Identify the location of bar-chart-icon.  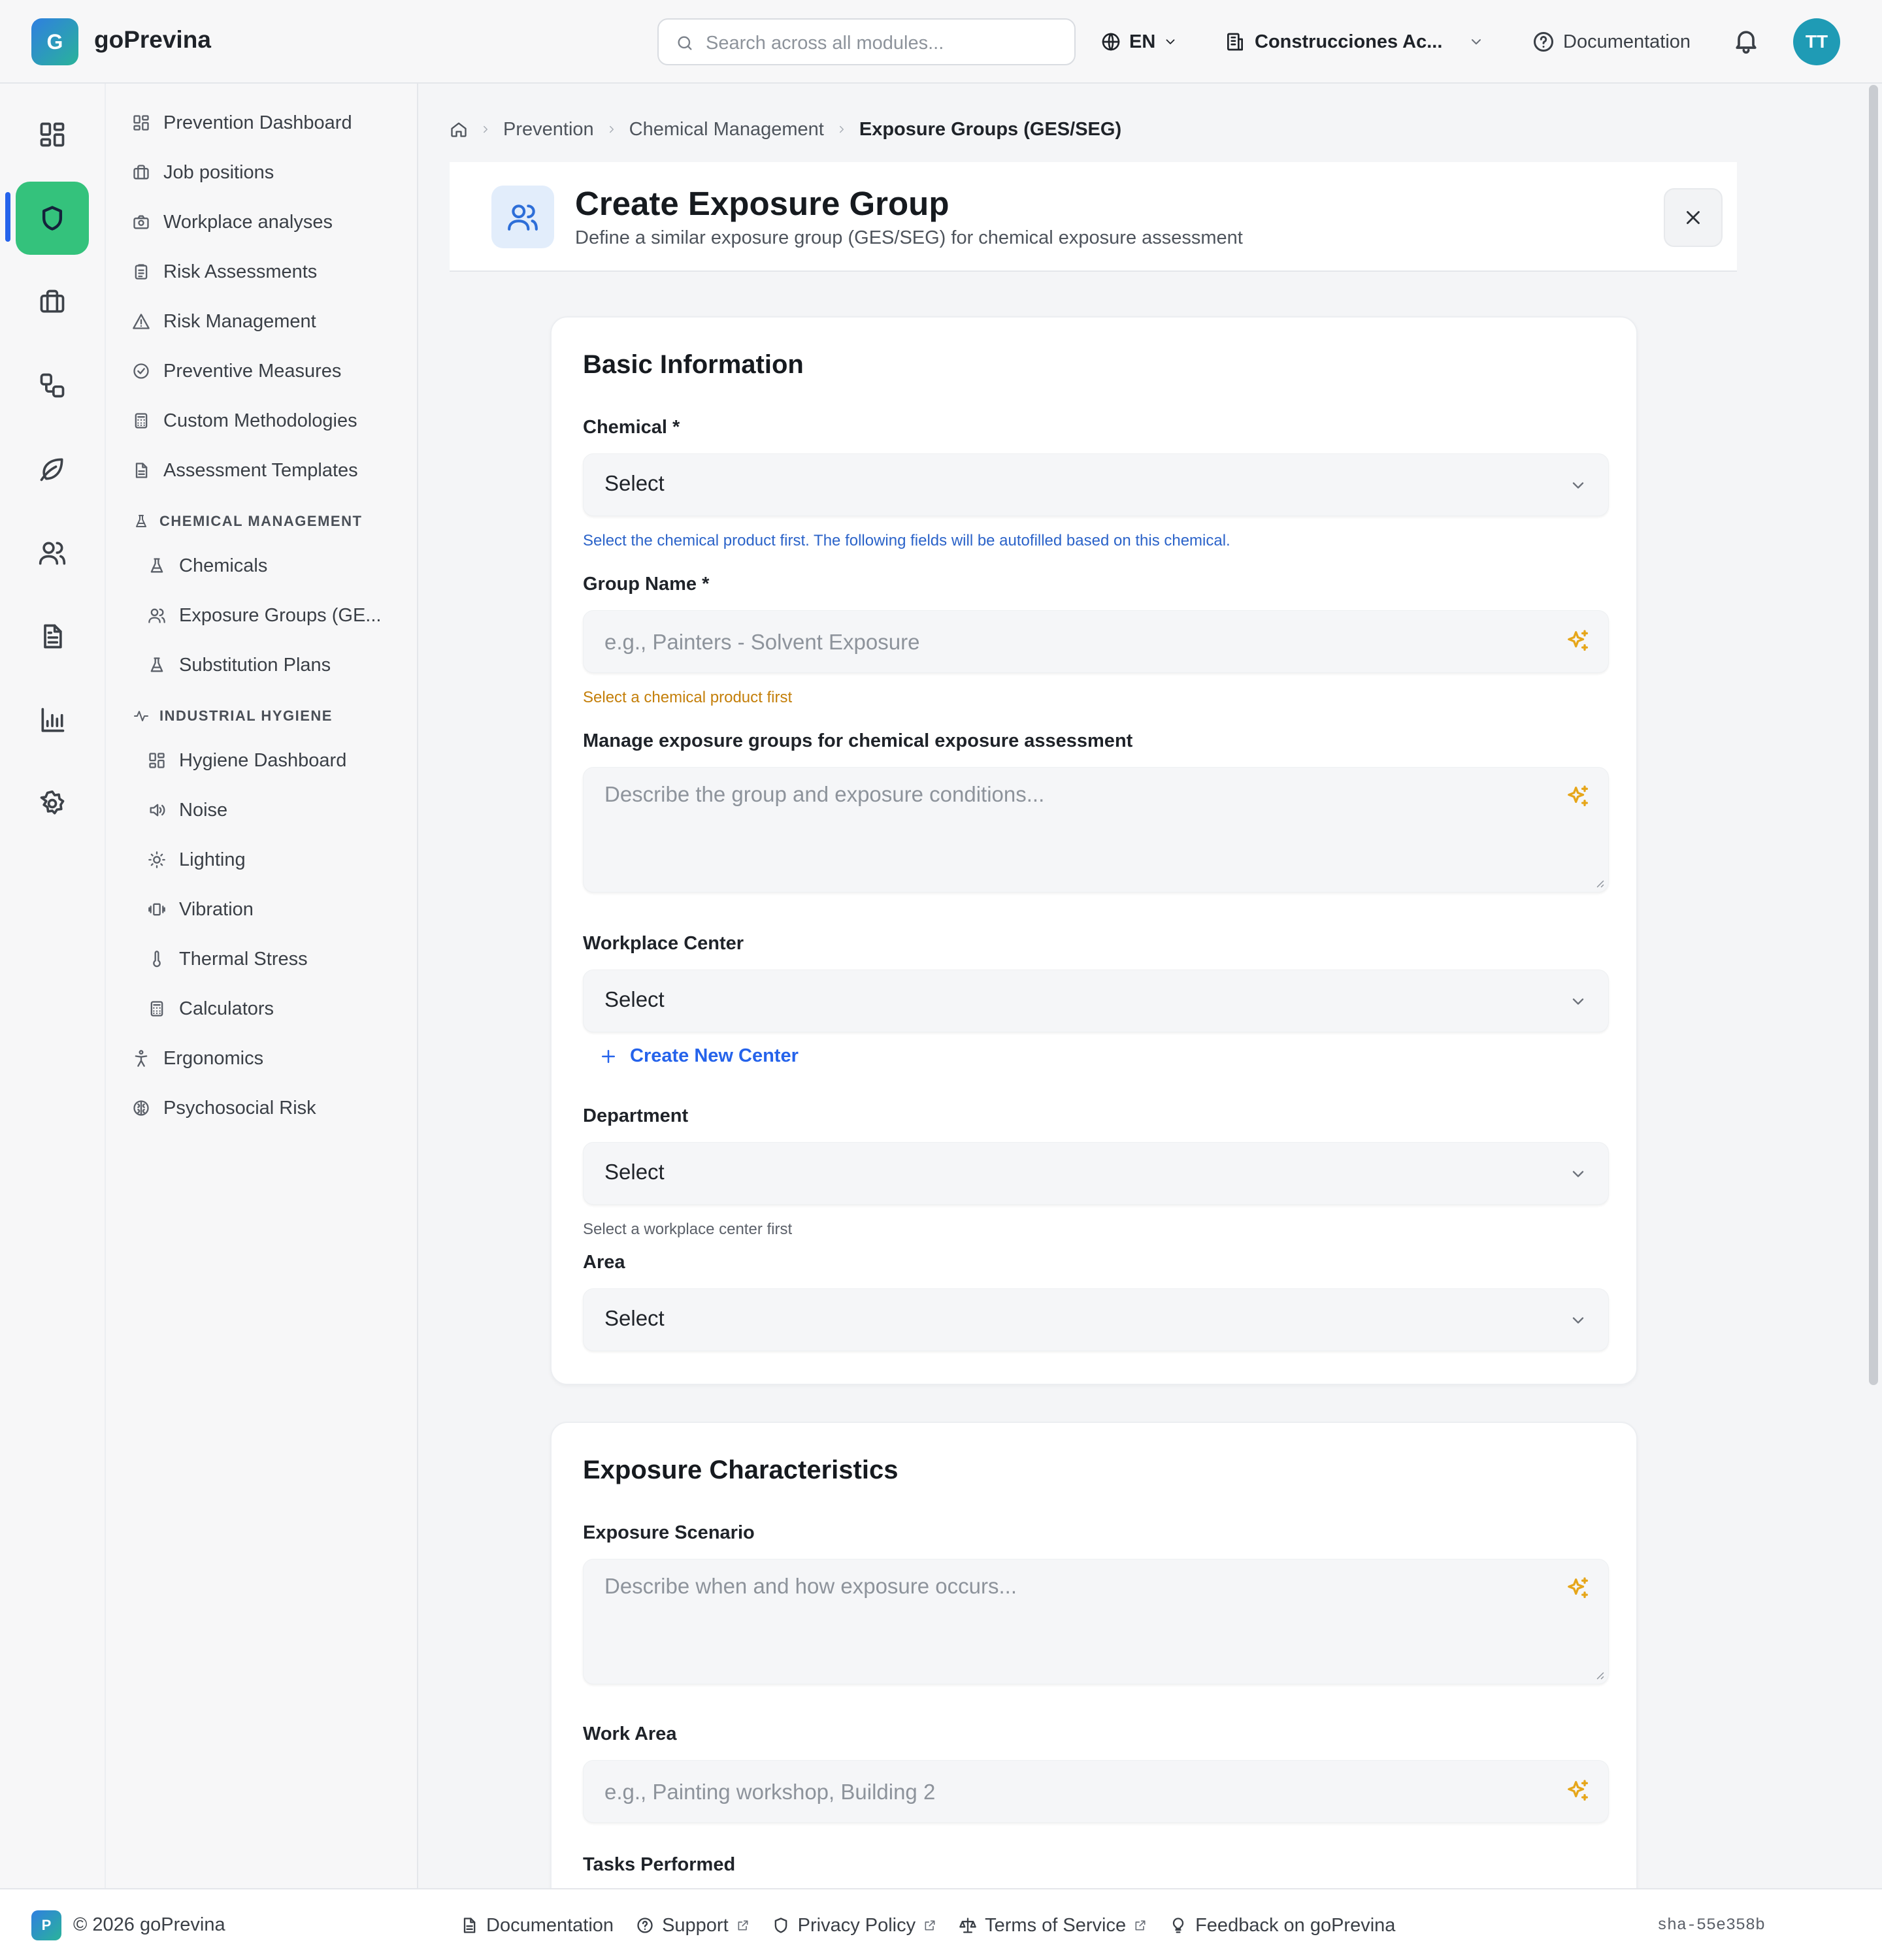
(52, 720).